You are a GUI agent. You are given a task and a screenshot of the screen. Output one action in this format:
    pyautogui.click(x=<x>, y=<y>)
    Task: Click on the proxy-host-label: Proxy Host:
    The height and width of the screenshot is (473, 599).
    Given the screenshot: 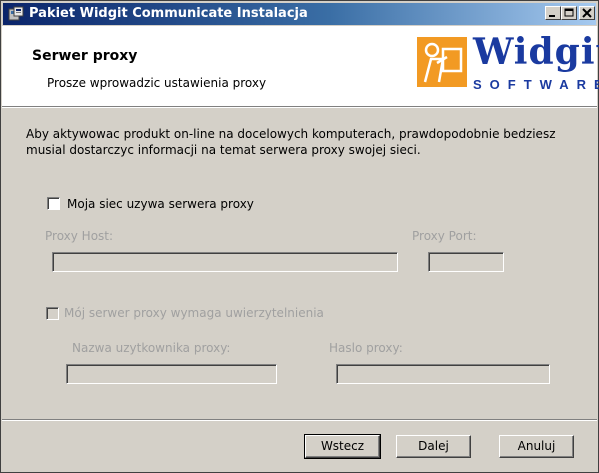 What is the action you would take?
    pyautogui.click(x=79, y=236)
    